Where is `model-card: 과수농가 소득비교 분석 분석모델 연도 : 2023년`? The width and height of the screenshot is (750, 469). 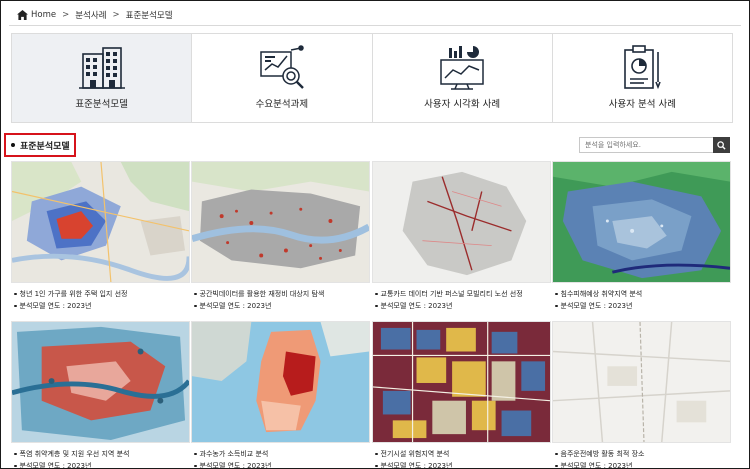 model-card: 과수농가 소득비교 분석 분석모델 연도 : 2023년 is located at coordinates (280, 395).